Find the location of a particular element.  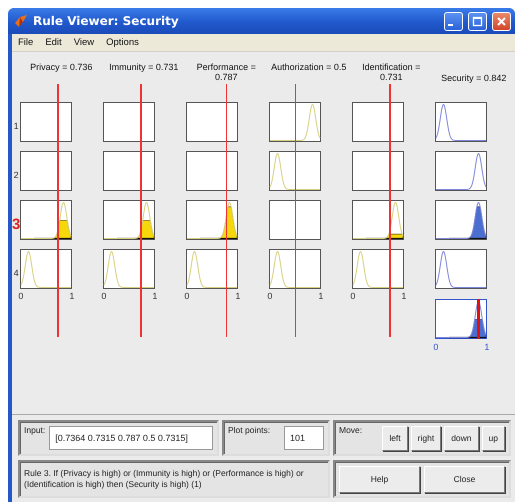

move-button: right is located at coordinates (426, 438).